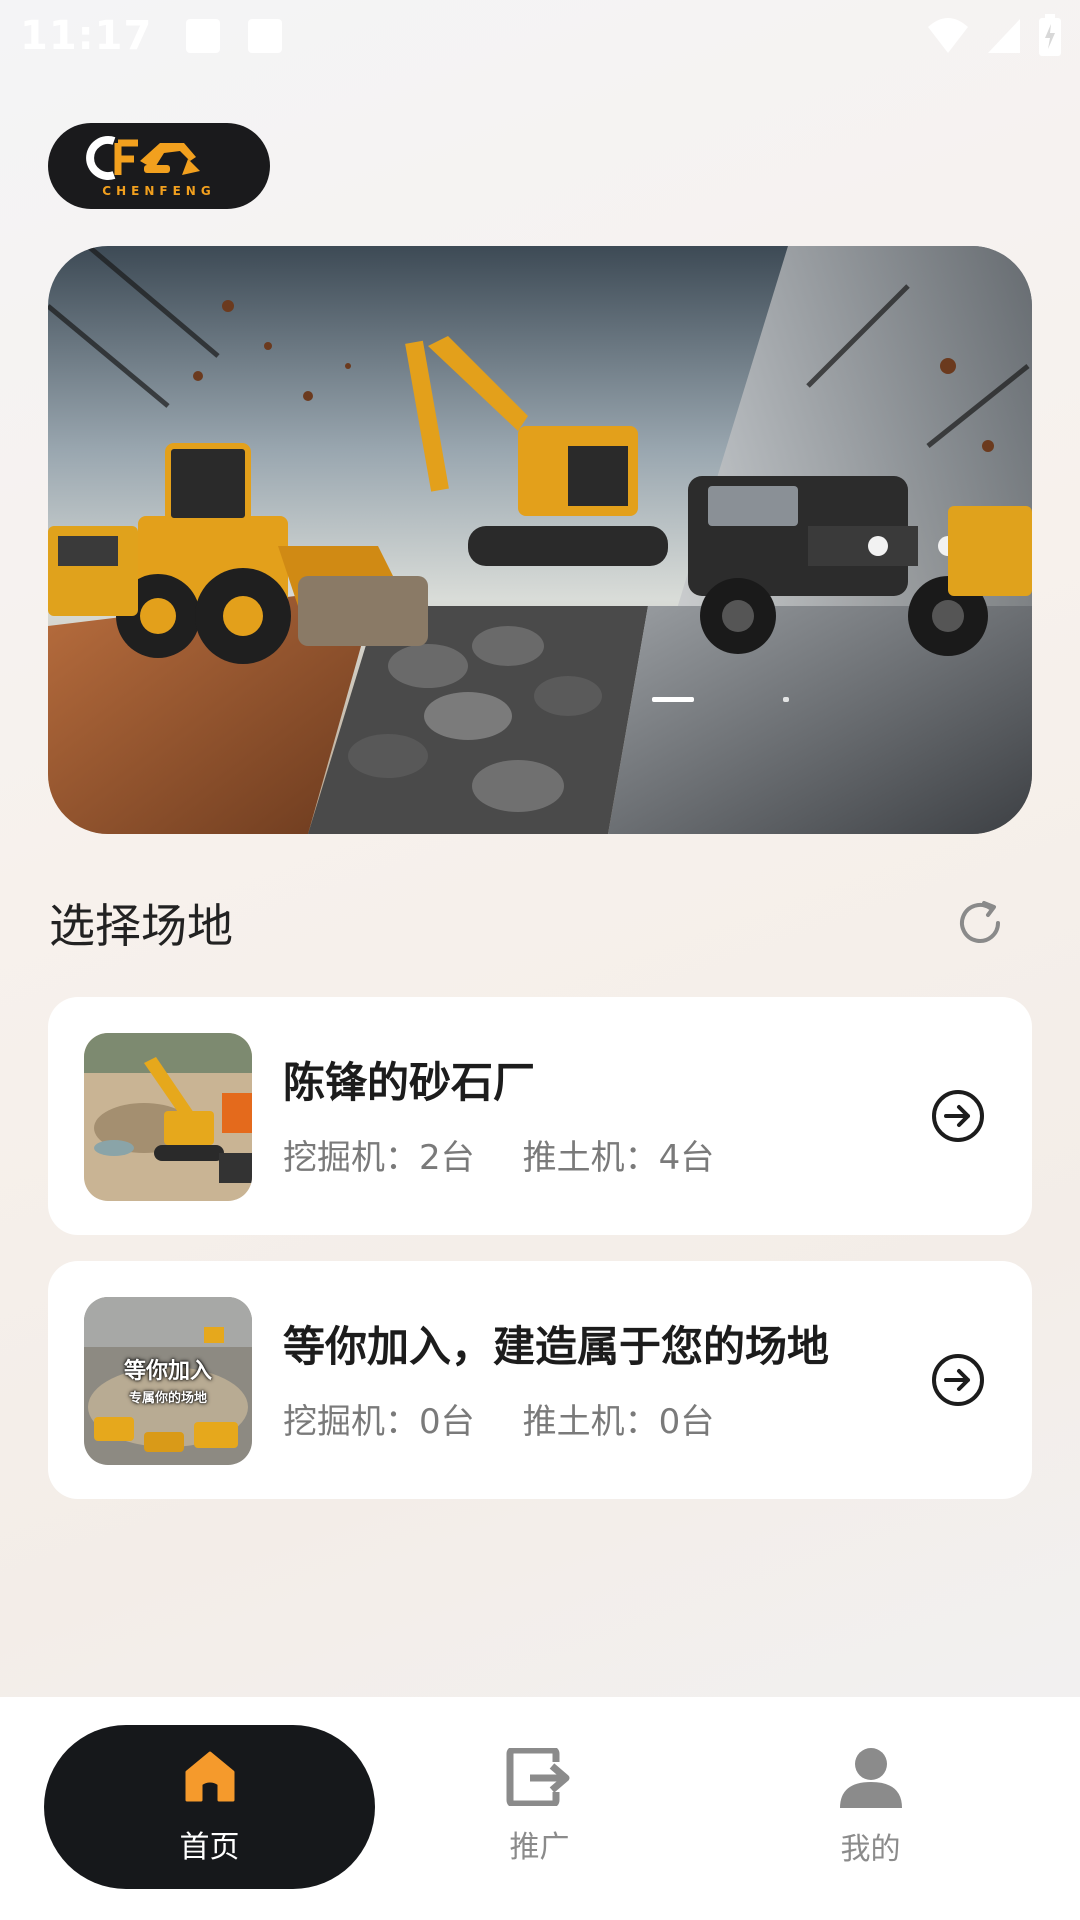 Image resolution: width=1080 pixels, height=1920 pixels. I want to click on bottom-nav: 首页 推广 我的, so click(540, 1808).